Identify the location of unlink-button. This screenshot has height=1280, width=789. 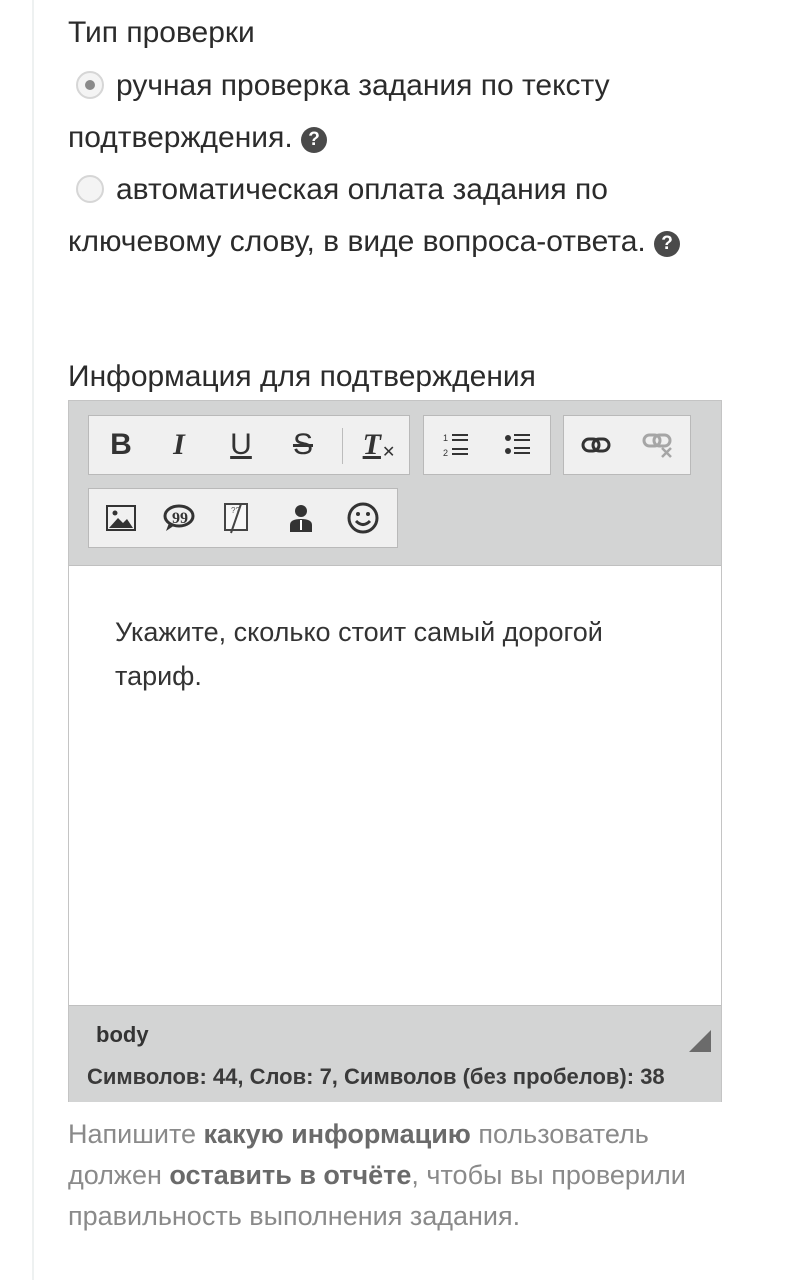
(658, 445).